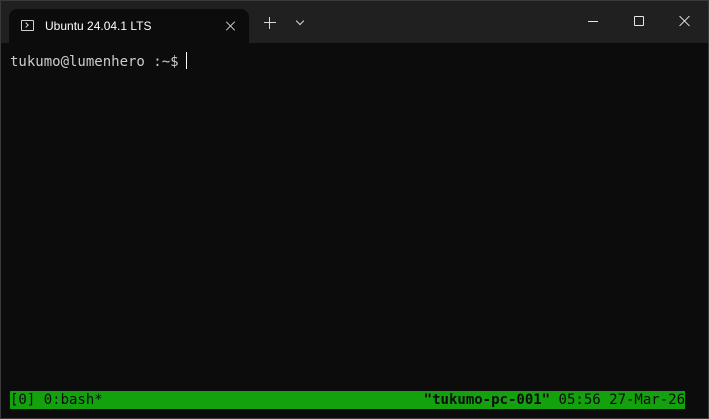 This screenshot has width=709, height=419. What do you see at coordinates (685, 21) in the screenshot?
I see `close-window-button` at bounding box center [685, 21].